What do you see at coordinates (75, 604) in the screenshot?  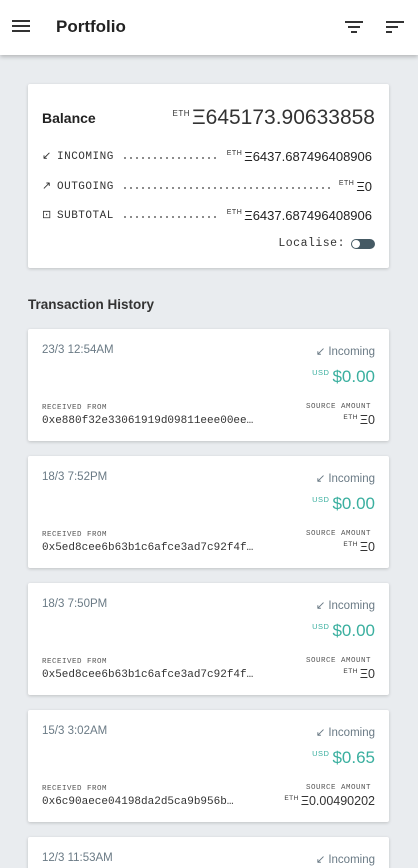 I see `transaction-date: 18/3 7:50PM` at bounding box center [75, 604].